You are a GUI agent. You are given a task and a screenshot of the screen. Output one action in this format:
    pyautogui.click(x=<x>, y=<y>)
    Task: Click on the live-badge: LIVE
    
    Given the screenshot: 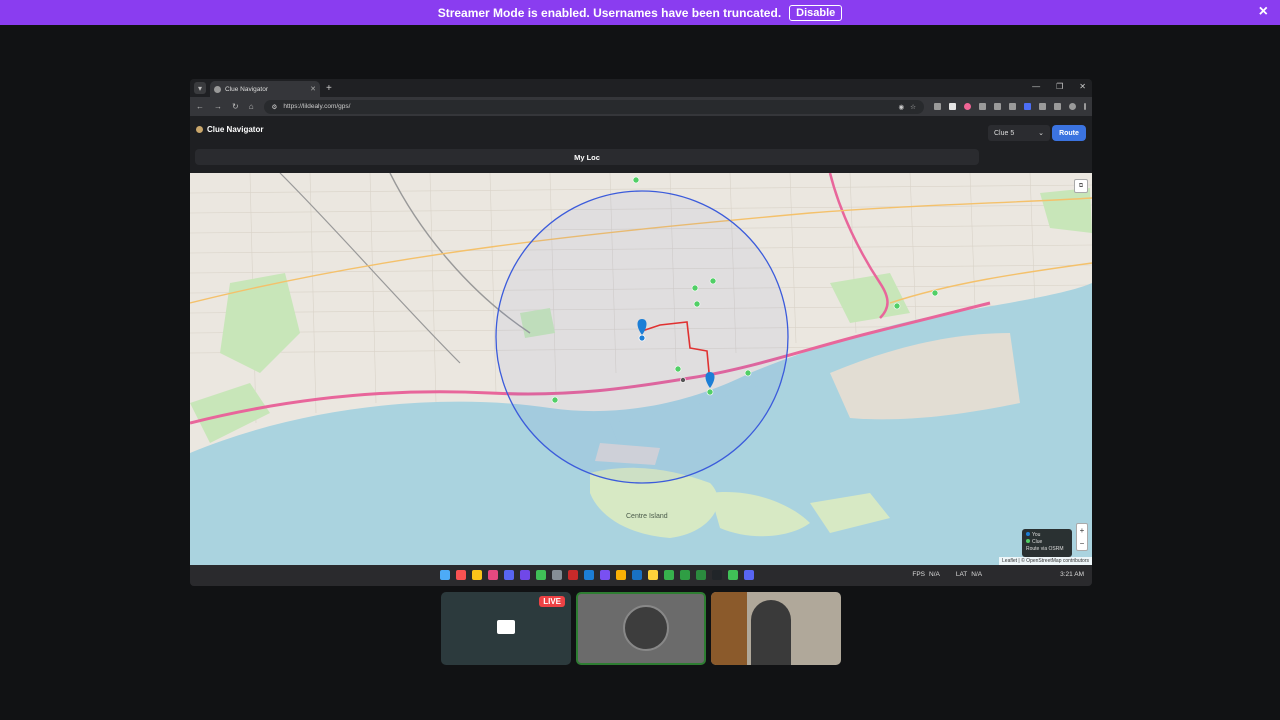 What is the action you would take?
    pyautogui.click(x=552, y=601)
    